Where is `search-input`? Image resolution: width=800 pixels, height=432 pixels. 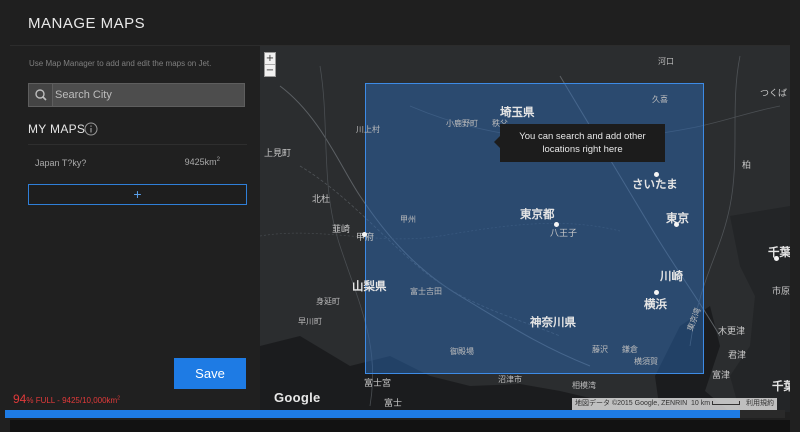
search-input is located at coordinates (149, 95).